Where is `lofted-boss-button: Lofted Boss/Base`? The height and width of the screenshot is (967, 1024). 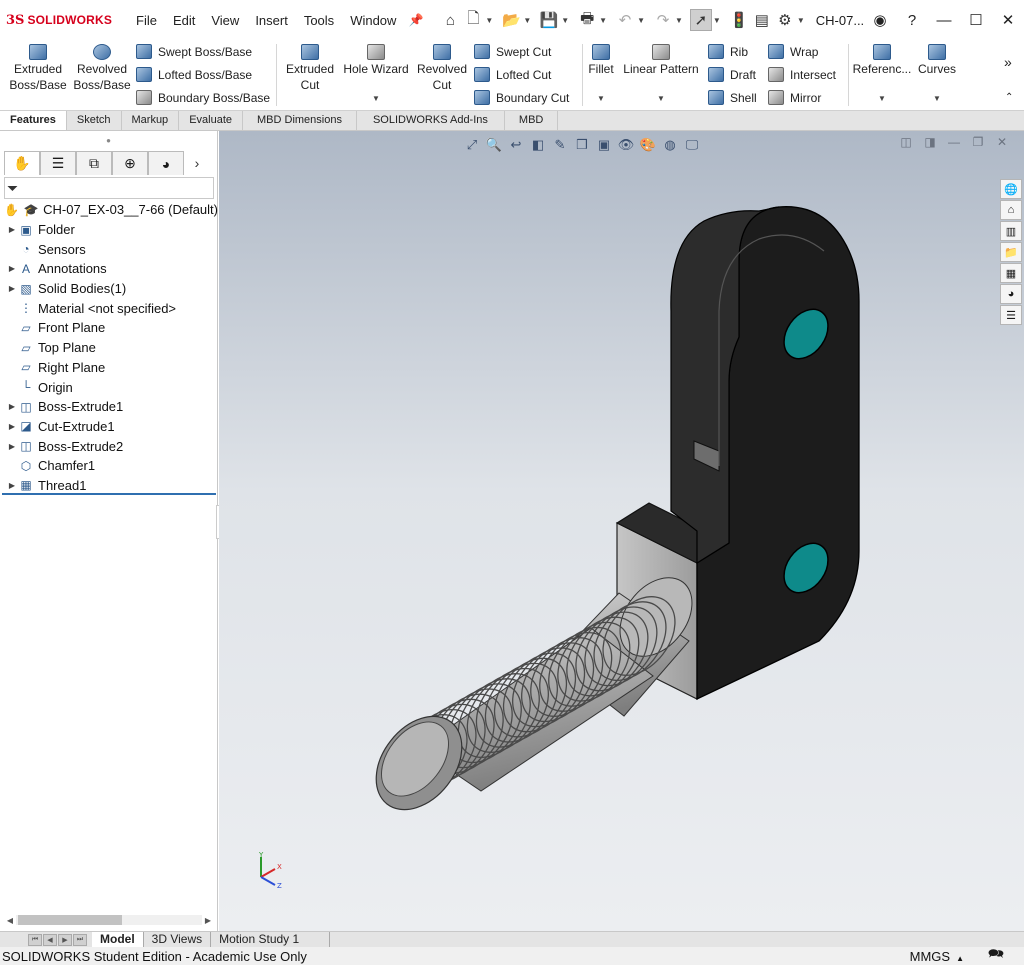 lofted-boss-button: Lofted Boss/Base is located at coordinates (194, 74).